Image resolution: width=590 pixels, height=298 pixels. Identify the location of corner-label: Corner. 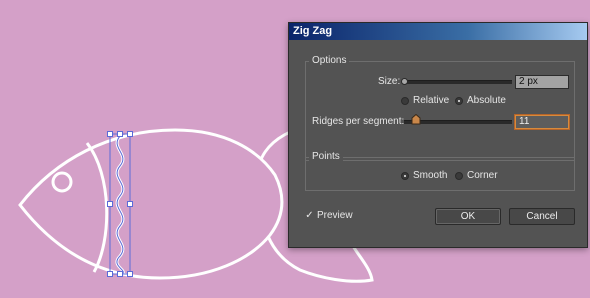
(482, 176).